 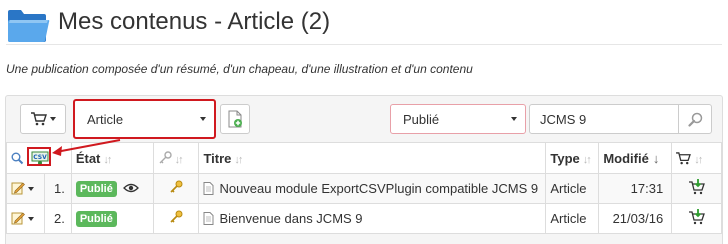 What do you see at coordinates (565, 158) in the screenshot?
I see `column-header-label: Type` at bounding box center [565, 158].